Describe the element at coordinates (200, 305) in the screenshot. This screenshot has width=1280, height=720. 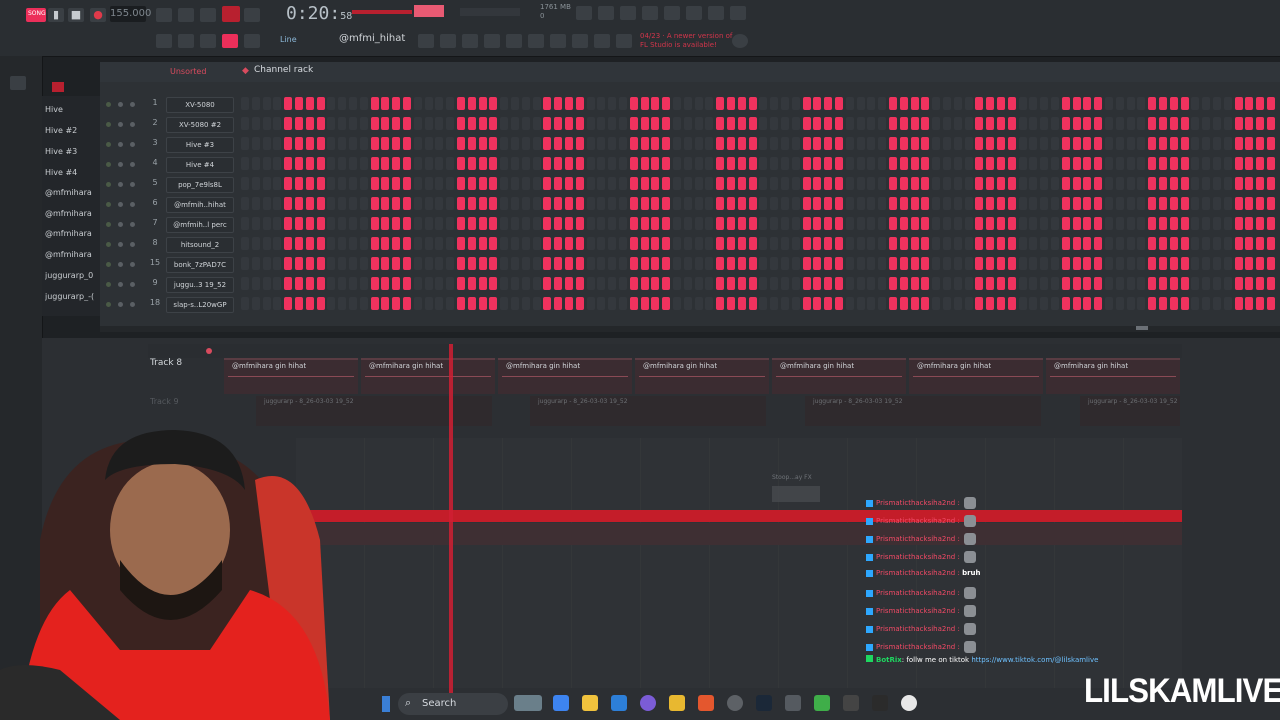
I see `channel-name-button: slap-s..L20wGP` at that location.